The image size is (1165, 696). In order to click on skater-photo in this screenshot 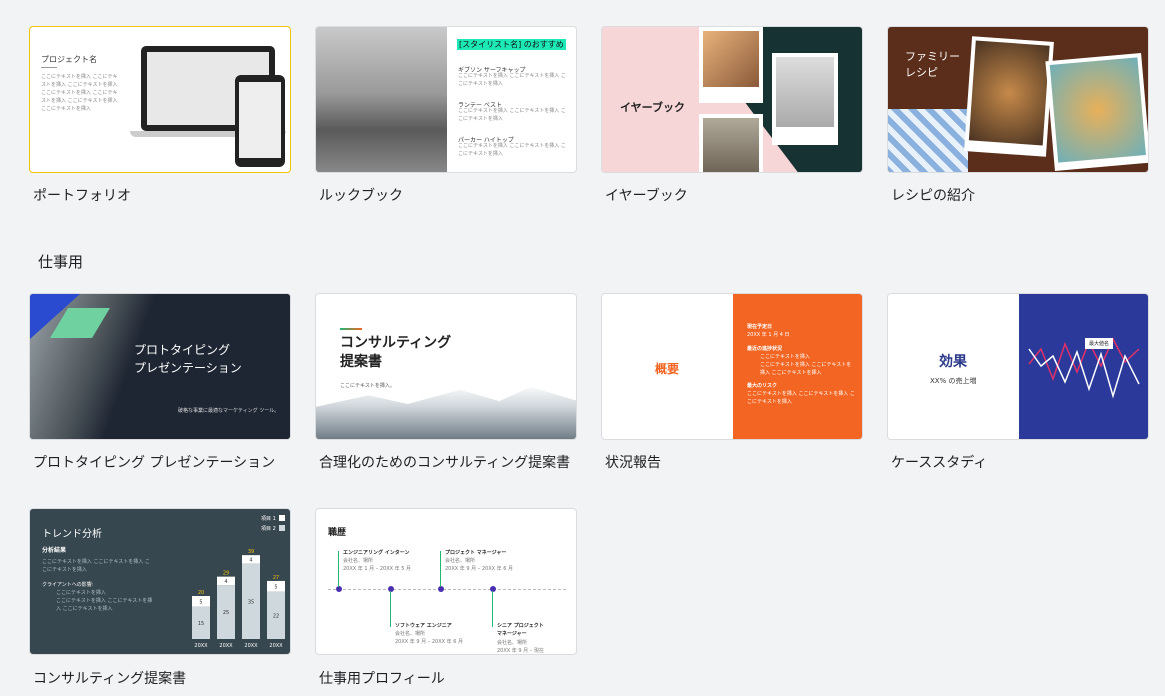, I will do `click(381, 99)`.